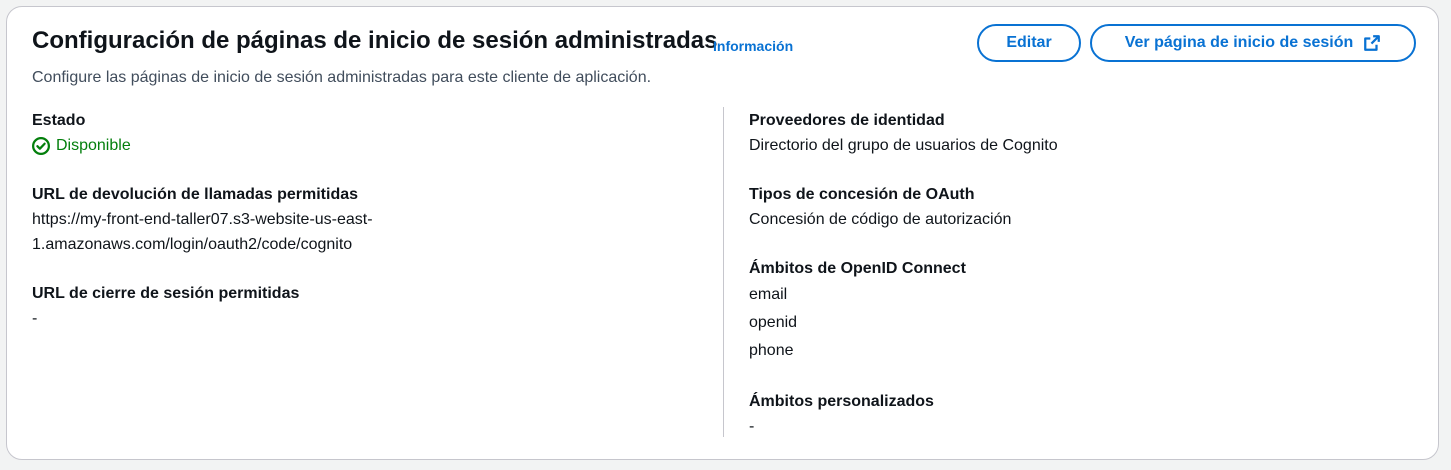 The width and height of the screenshot is (1451, 470). I want to click on edit-button: Editar, so click(1029, 43).